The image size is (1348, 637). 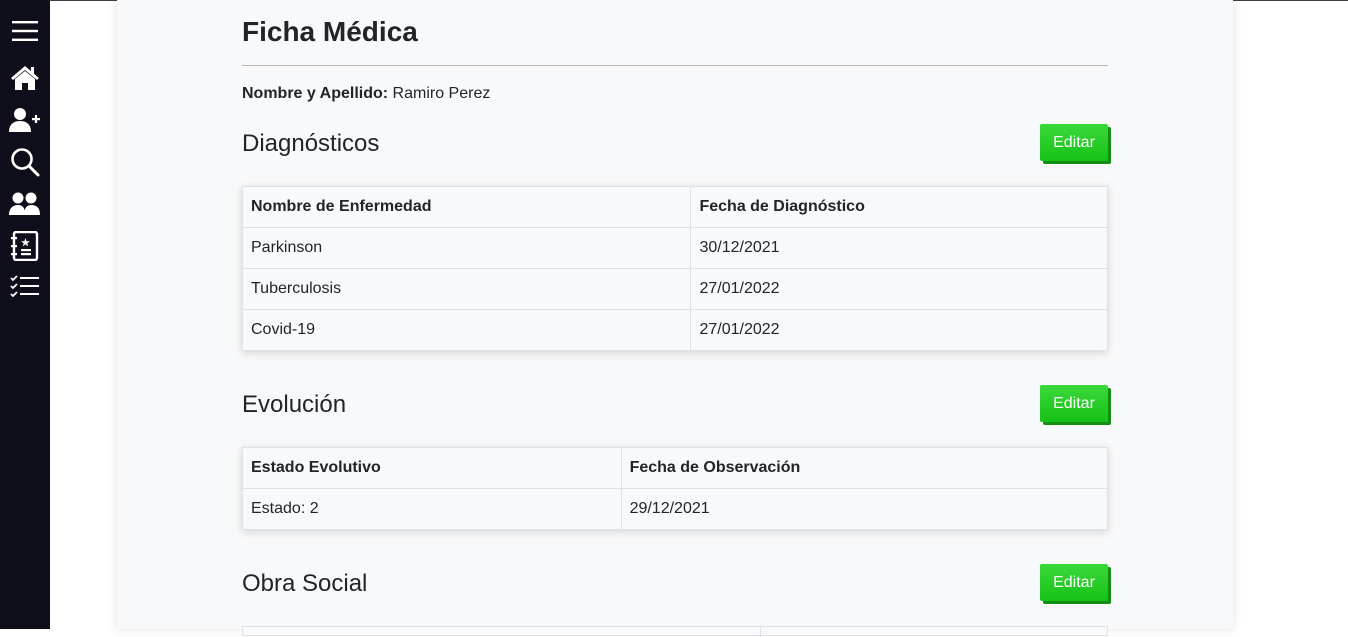 I want to click on page-title: Ficha Médica, so click(x=330, y=31).